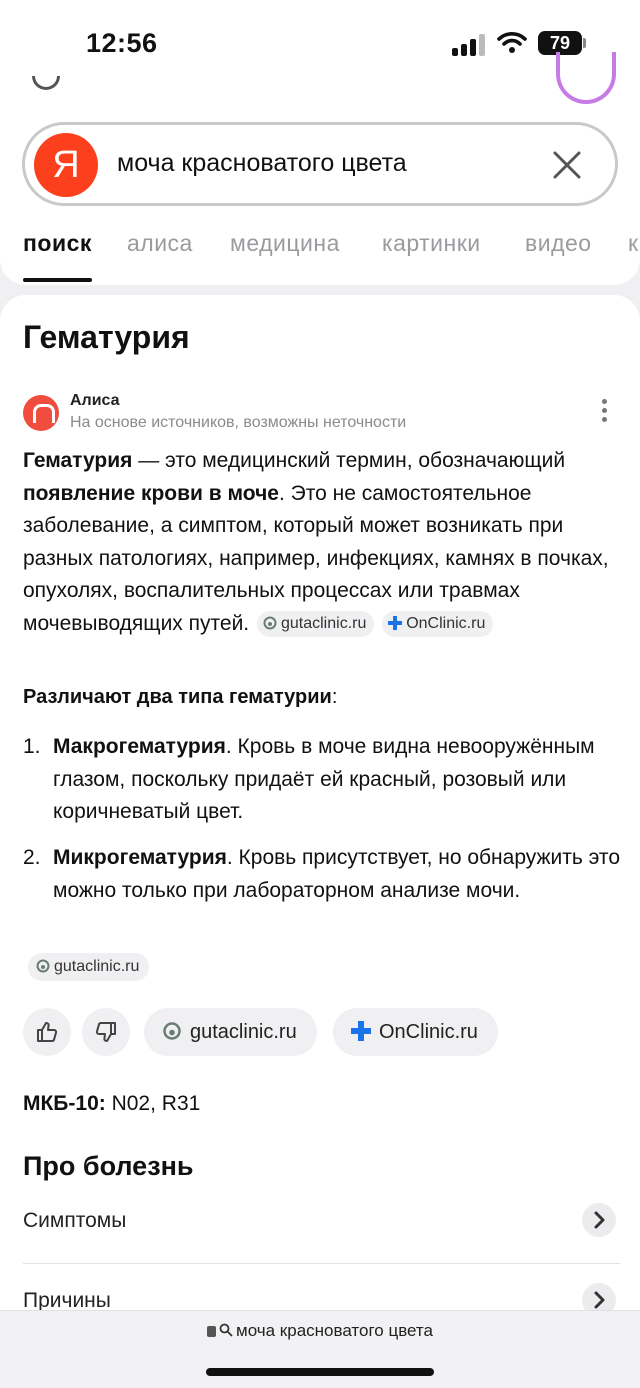  Describe the element at coordinates (32, 746) in the screenshot. I see `list-number: 1.` at that location.